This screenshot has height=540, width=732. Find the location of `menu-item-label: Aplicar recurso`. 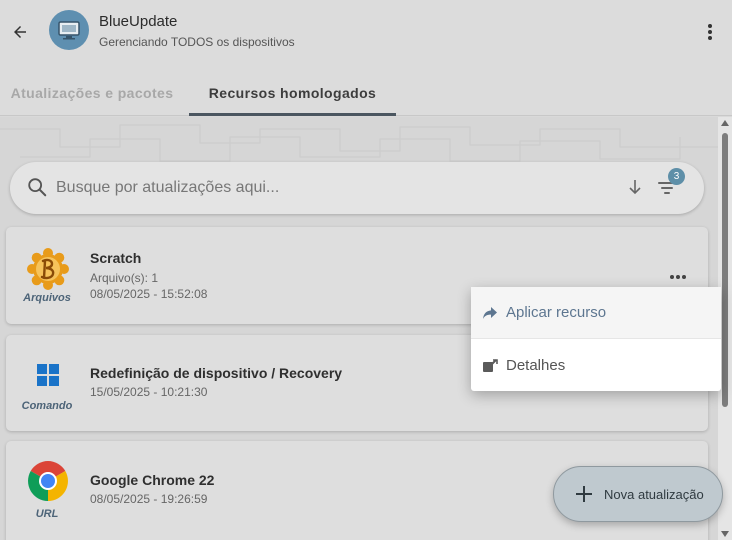

menu-item-label: Aplicar recurso is located at coordinates (556, 312).